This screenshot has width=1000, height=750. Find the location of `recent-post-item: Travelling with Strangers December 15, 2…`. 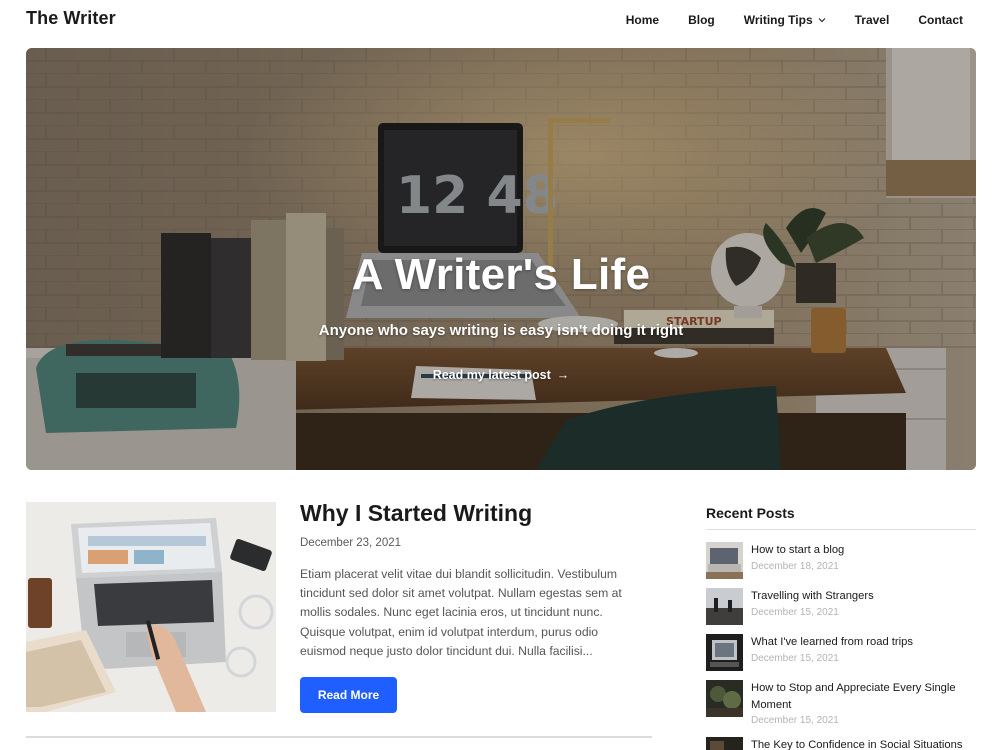

recent-post-item: Travelling with Strangers December 15, 2… is located at coordinates (841, 607).